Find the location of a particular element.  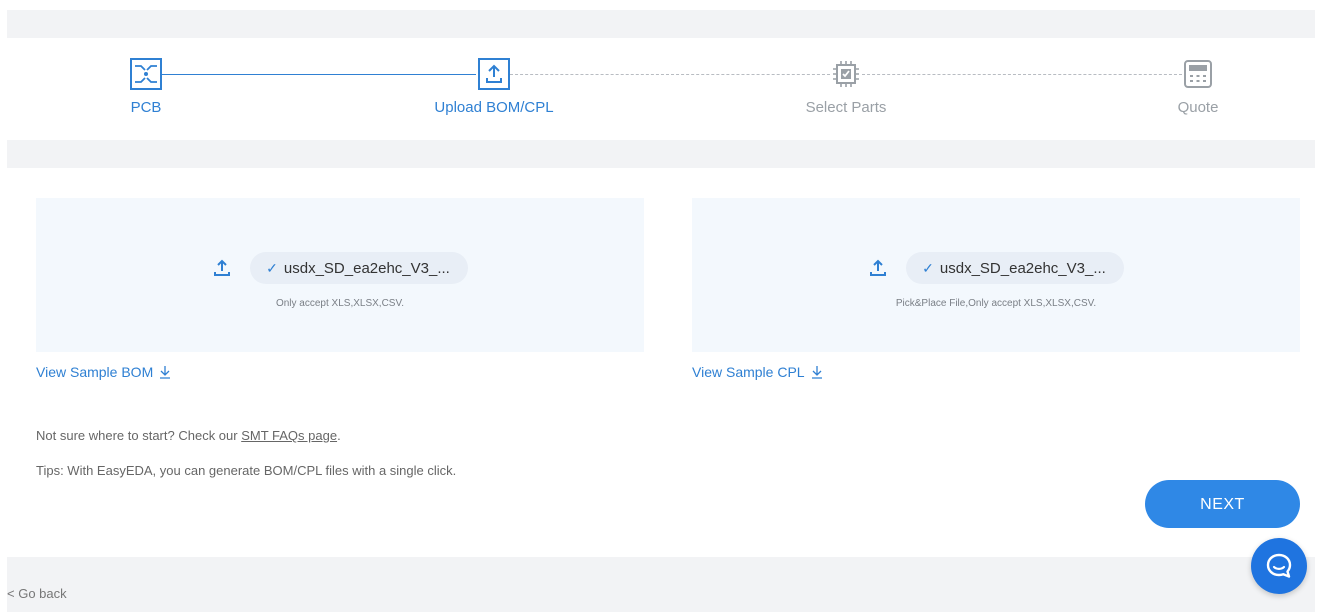

faq-suffix: . is located at coordinates (339, 435).